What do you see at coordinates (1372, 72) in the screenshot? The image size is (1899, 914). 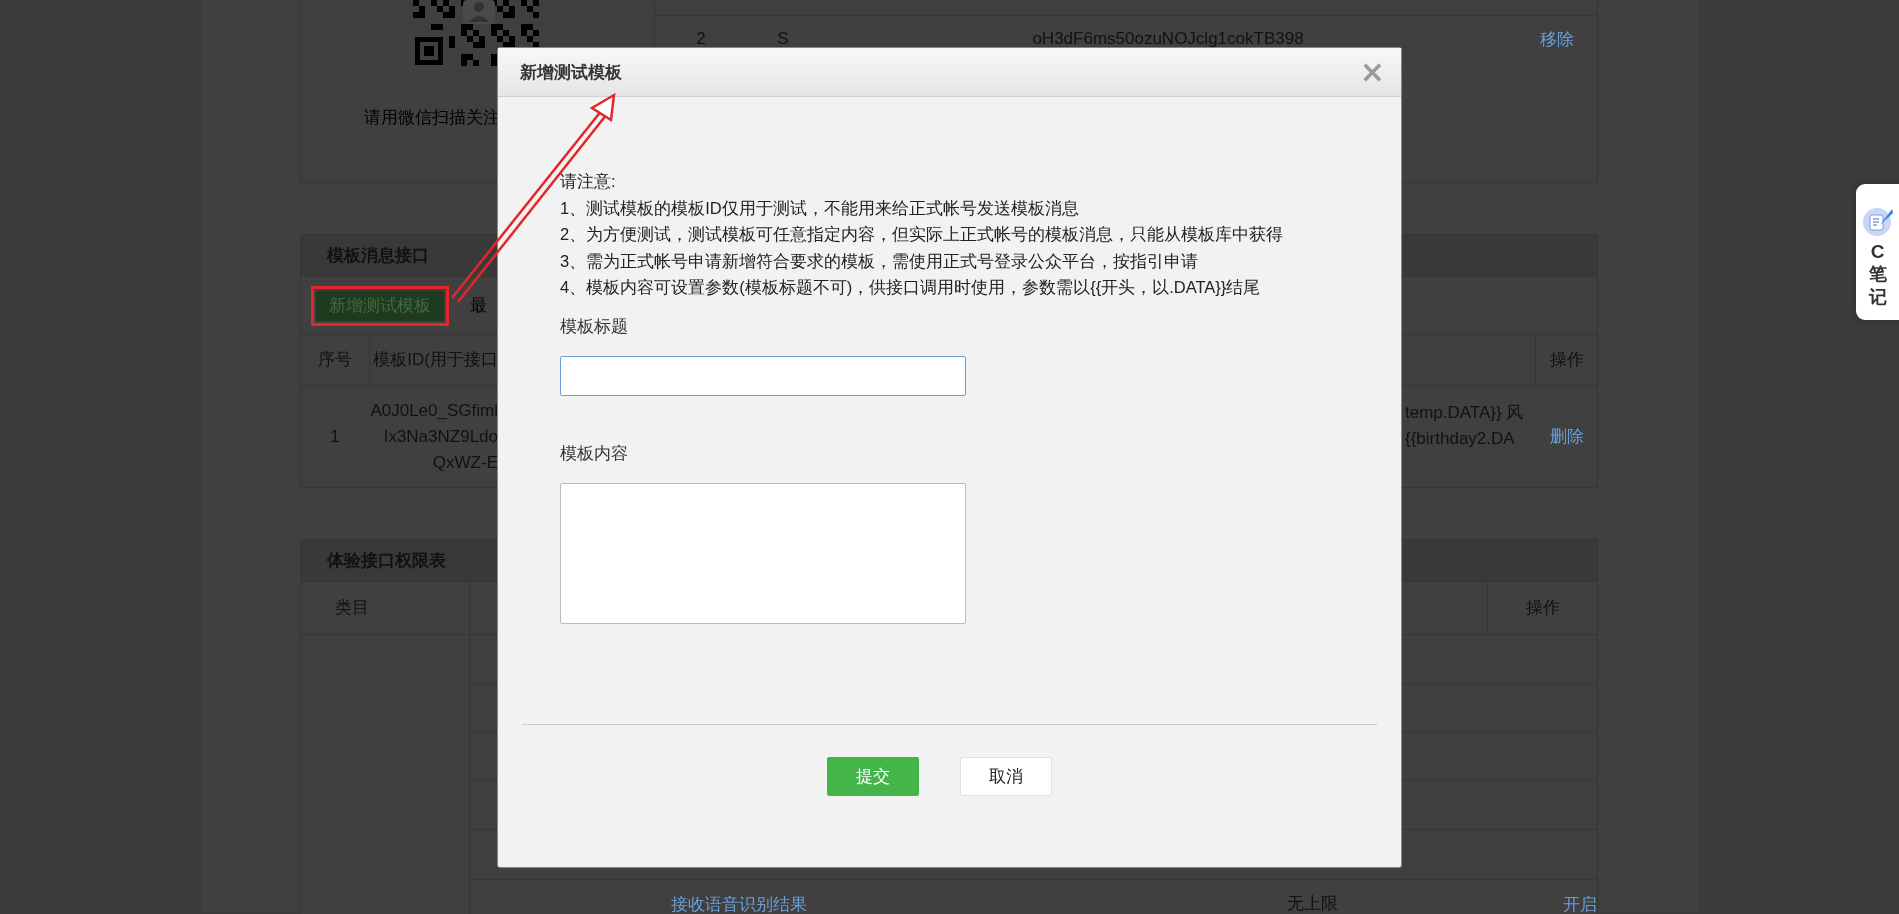 I see `close-button: ×` at bounding box center [1372, 72].